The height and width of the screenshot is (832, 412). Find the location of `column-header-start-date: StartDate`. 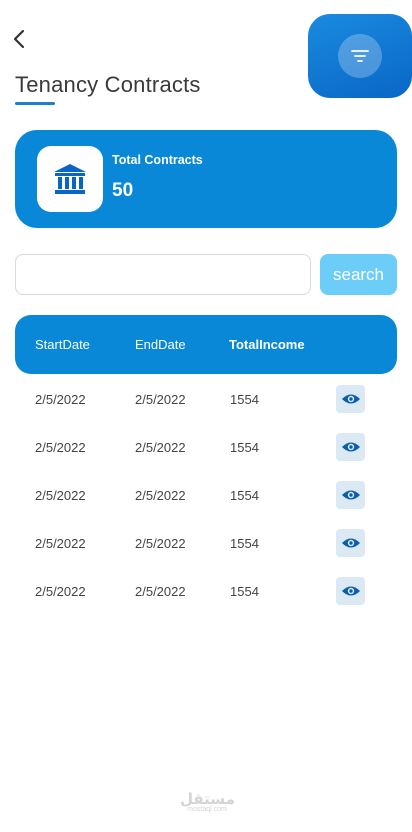

column-header-start-date: StartDate is located at coordinates (62, 344).